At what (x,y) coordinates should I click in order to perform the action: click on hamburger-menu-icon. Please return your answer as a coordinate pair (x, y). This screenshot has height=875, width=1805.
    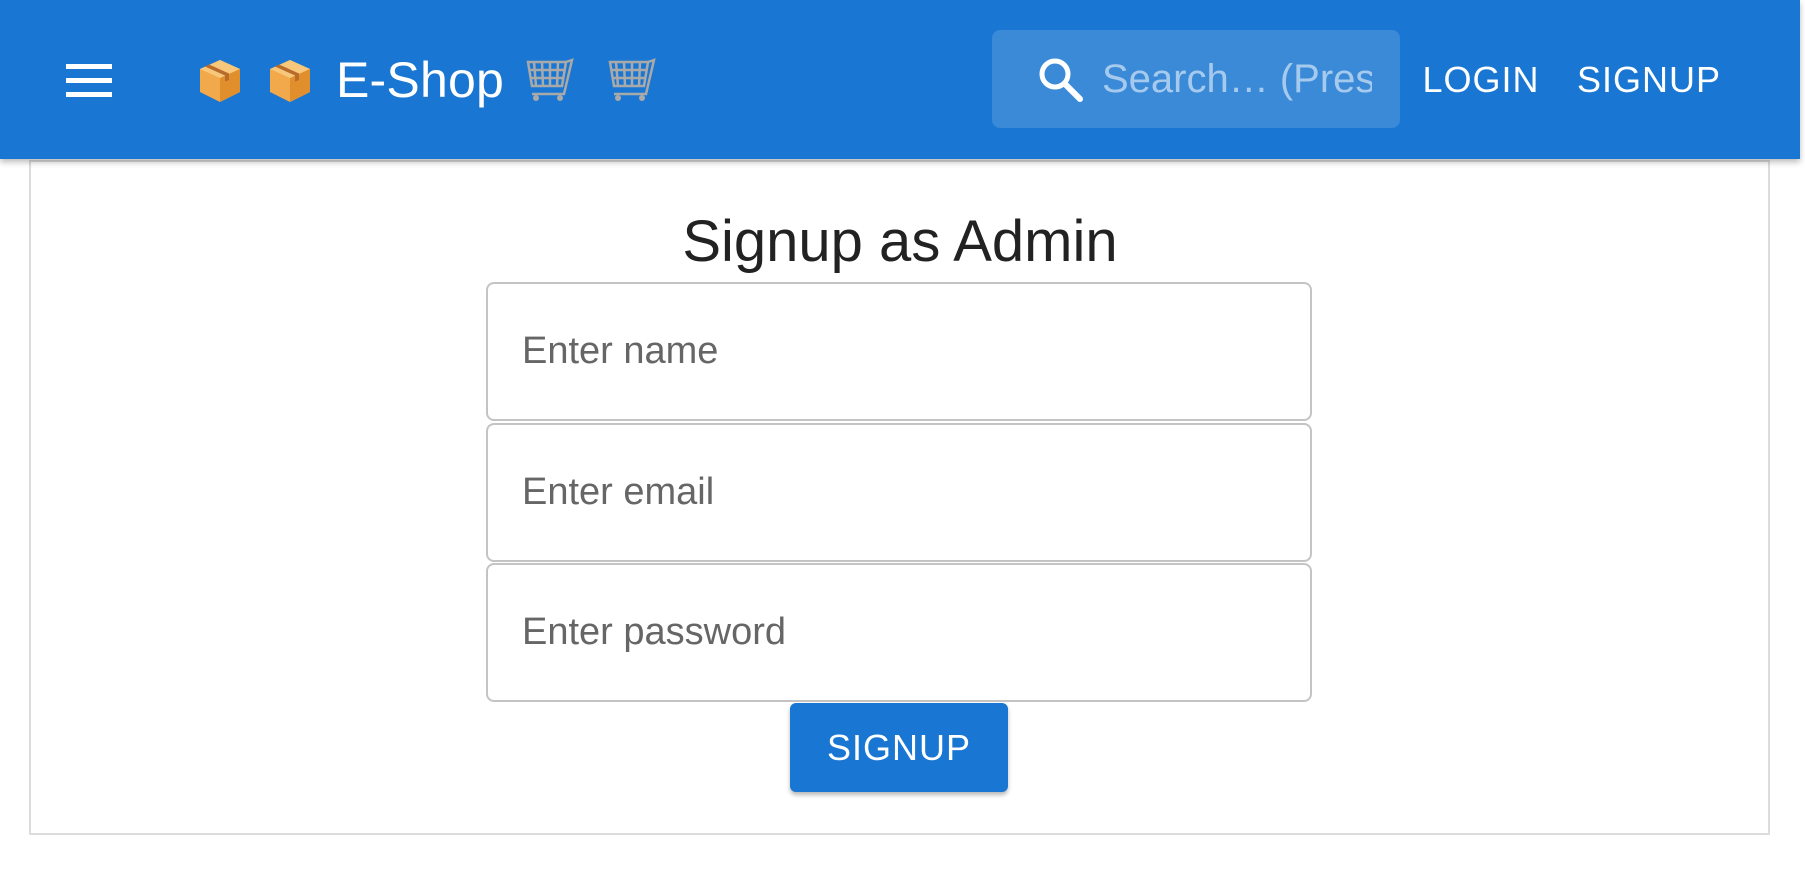
    Looking at the image, I should click on (89, 80).